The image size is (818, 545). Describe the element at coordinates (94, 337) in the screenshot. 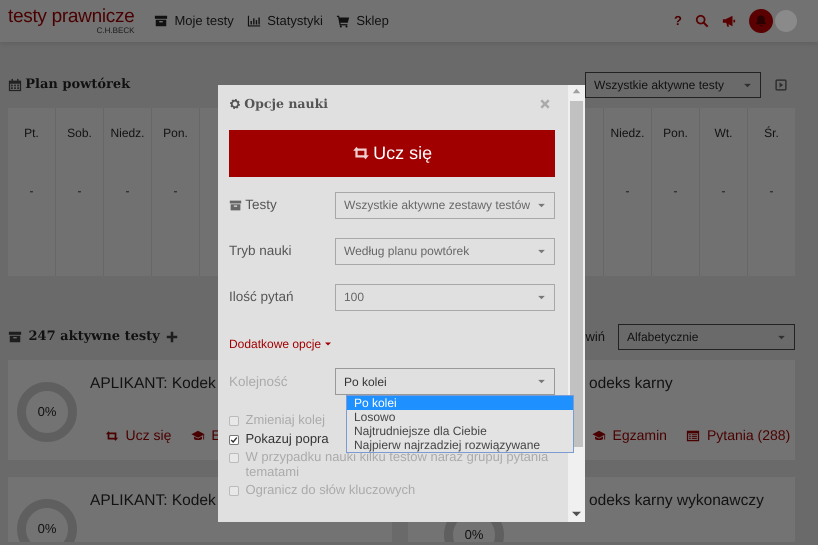

I see `section-title: 247 aktywne testy` at that location.